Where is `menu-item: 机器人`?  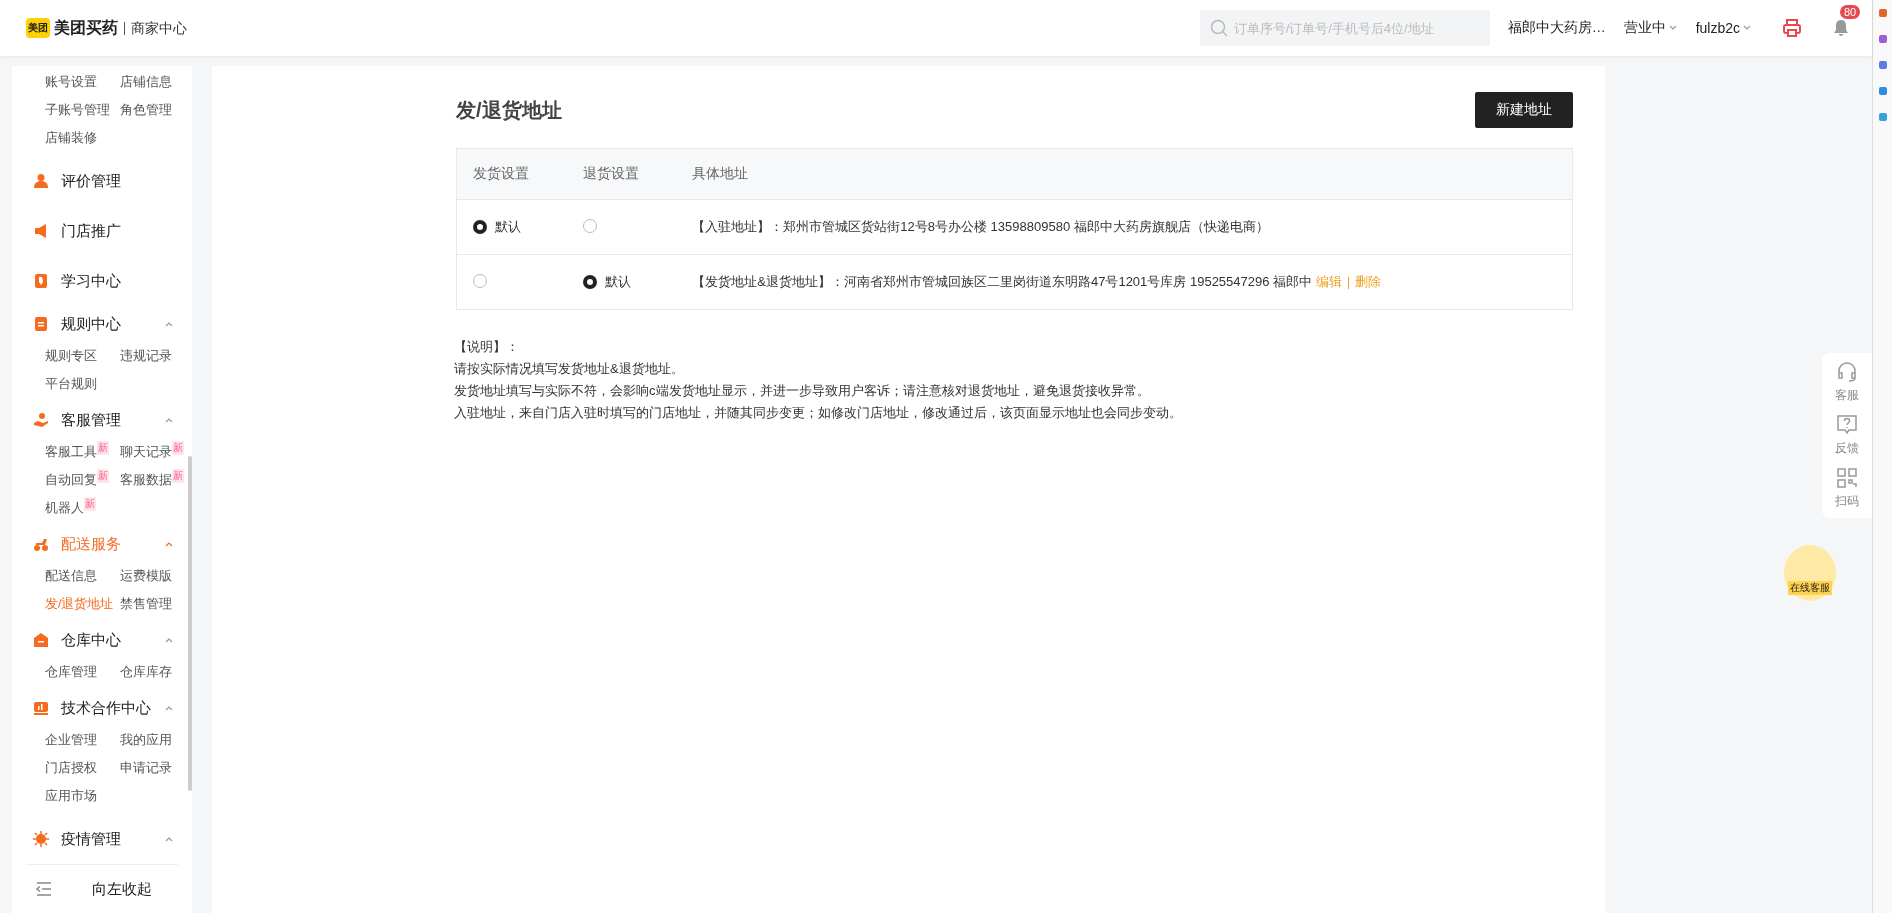 menu-item: 机器人 is located at coordinates (64, 508).